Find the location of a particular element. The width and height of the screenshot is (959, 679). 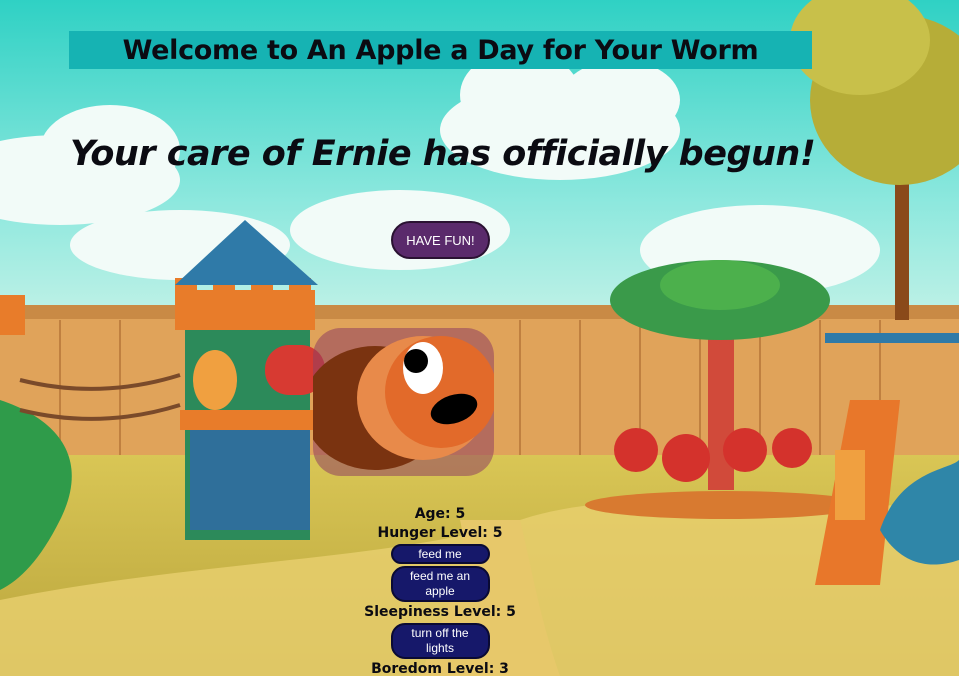

title-banner: Welcome to An Apple a Day for Your Worm is located at coordinates (440, 50).